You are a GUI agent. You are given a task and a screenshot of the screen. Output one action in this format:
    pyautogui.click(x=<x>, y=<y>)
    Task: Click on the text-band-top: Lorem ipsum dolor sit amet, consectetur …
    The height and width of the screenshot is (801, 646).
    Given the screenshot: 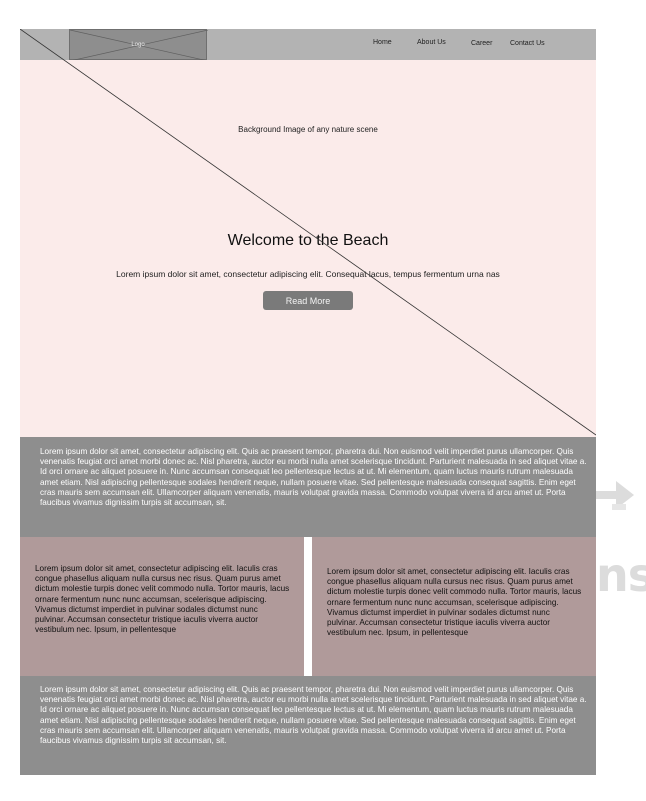 What is the action you would take?
    pyautogui.click(x=308, y=487)
    